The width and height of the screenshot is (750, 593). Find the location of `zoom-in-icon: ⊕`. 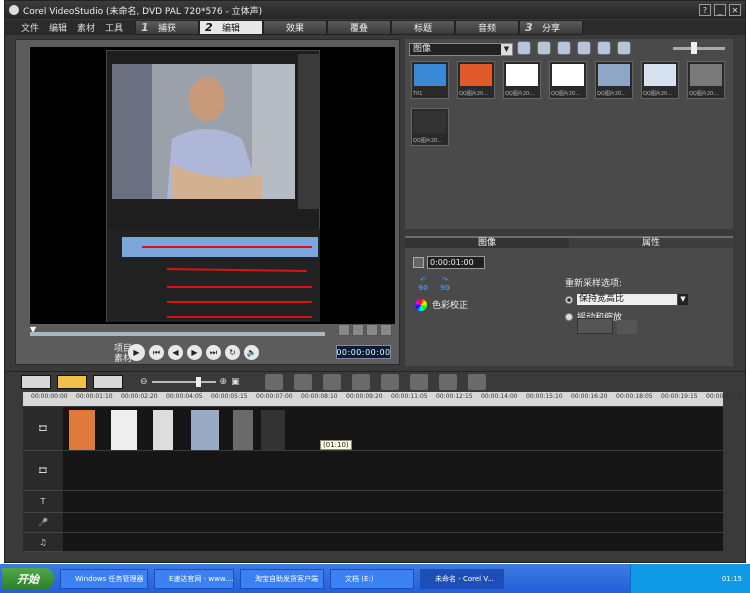

zoom-in-icon: ⊕ is located at coordinates (224, 382).